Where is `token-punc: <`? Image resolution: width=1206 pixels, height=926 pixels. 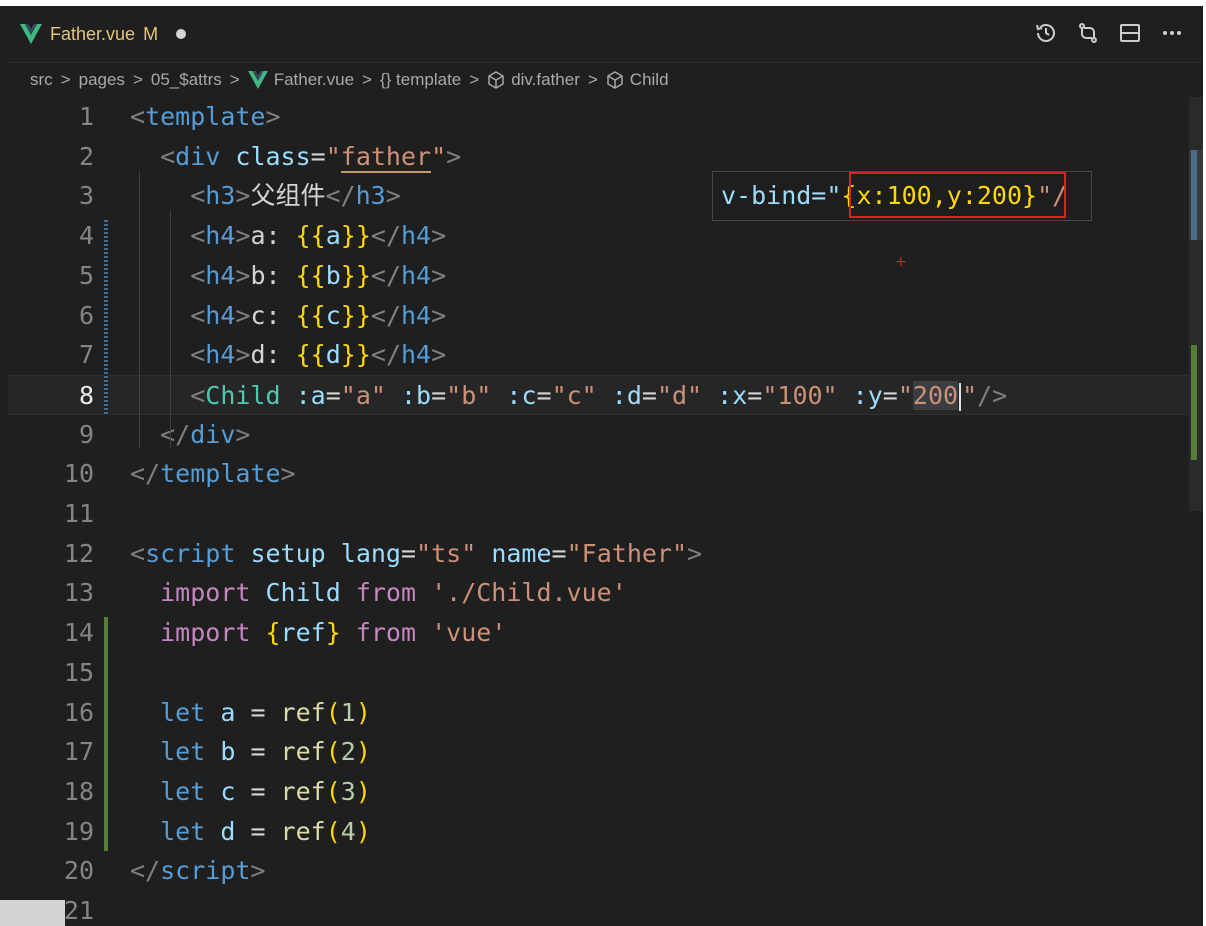
token-punc: < is located at coordinates (198, 395).